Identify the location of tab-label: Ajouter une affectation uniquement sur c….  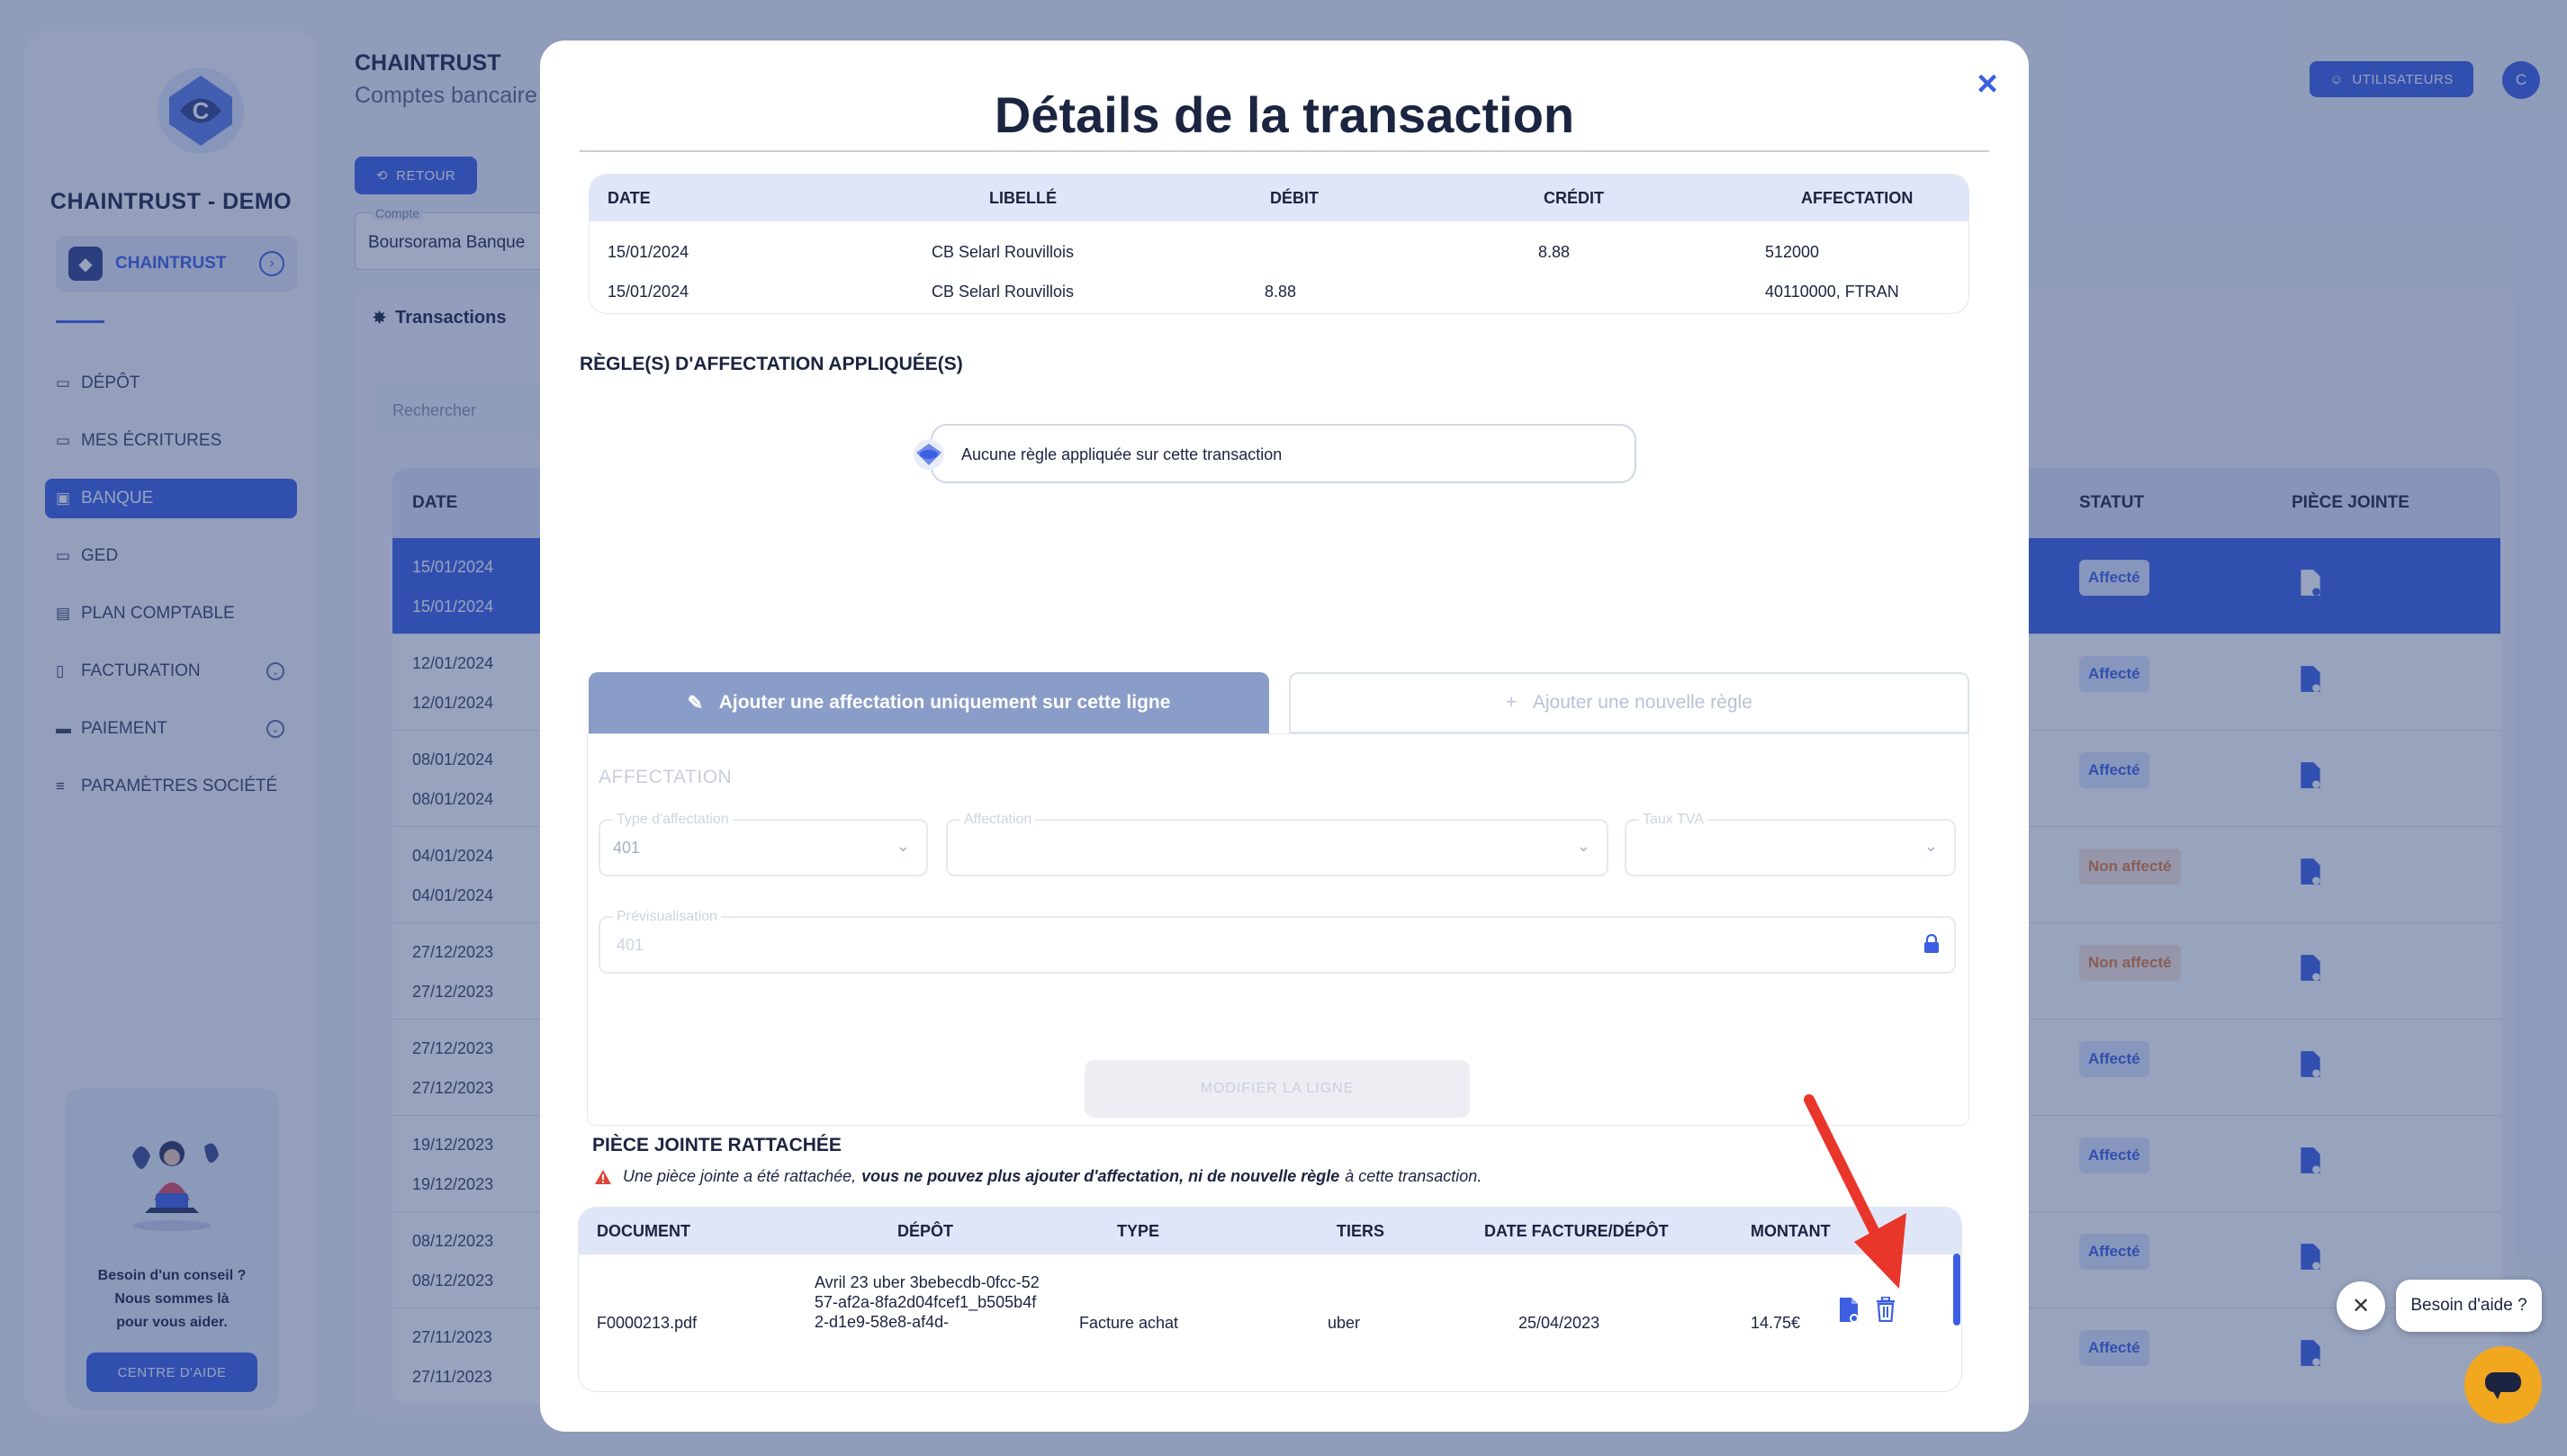
(944, 702).